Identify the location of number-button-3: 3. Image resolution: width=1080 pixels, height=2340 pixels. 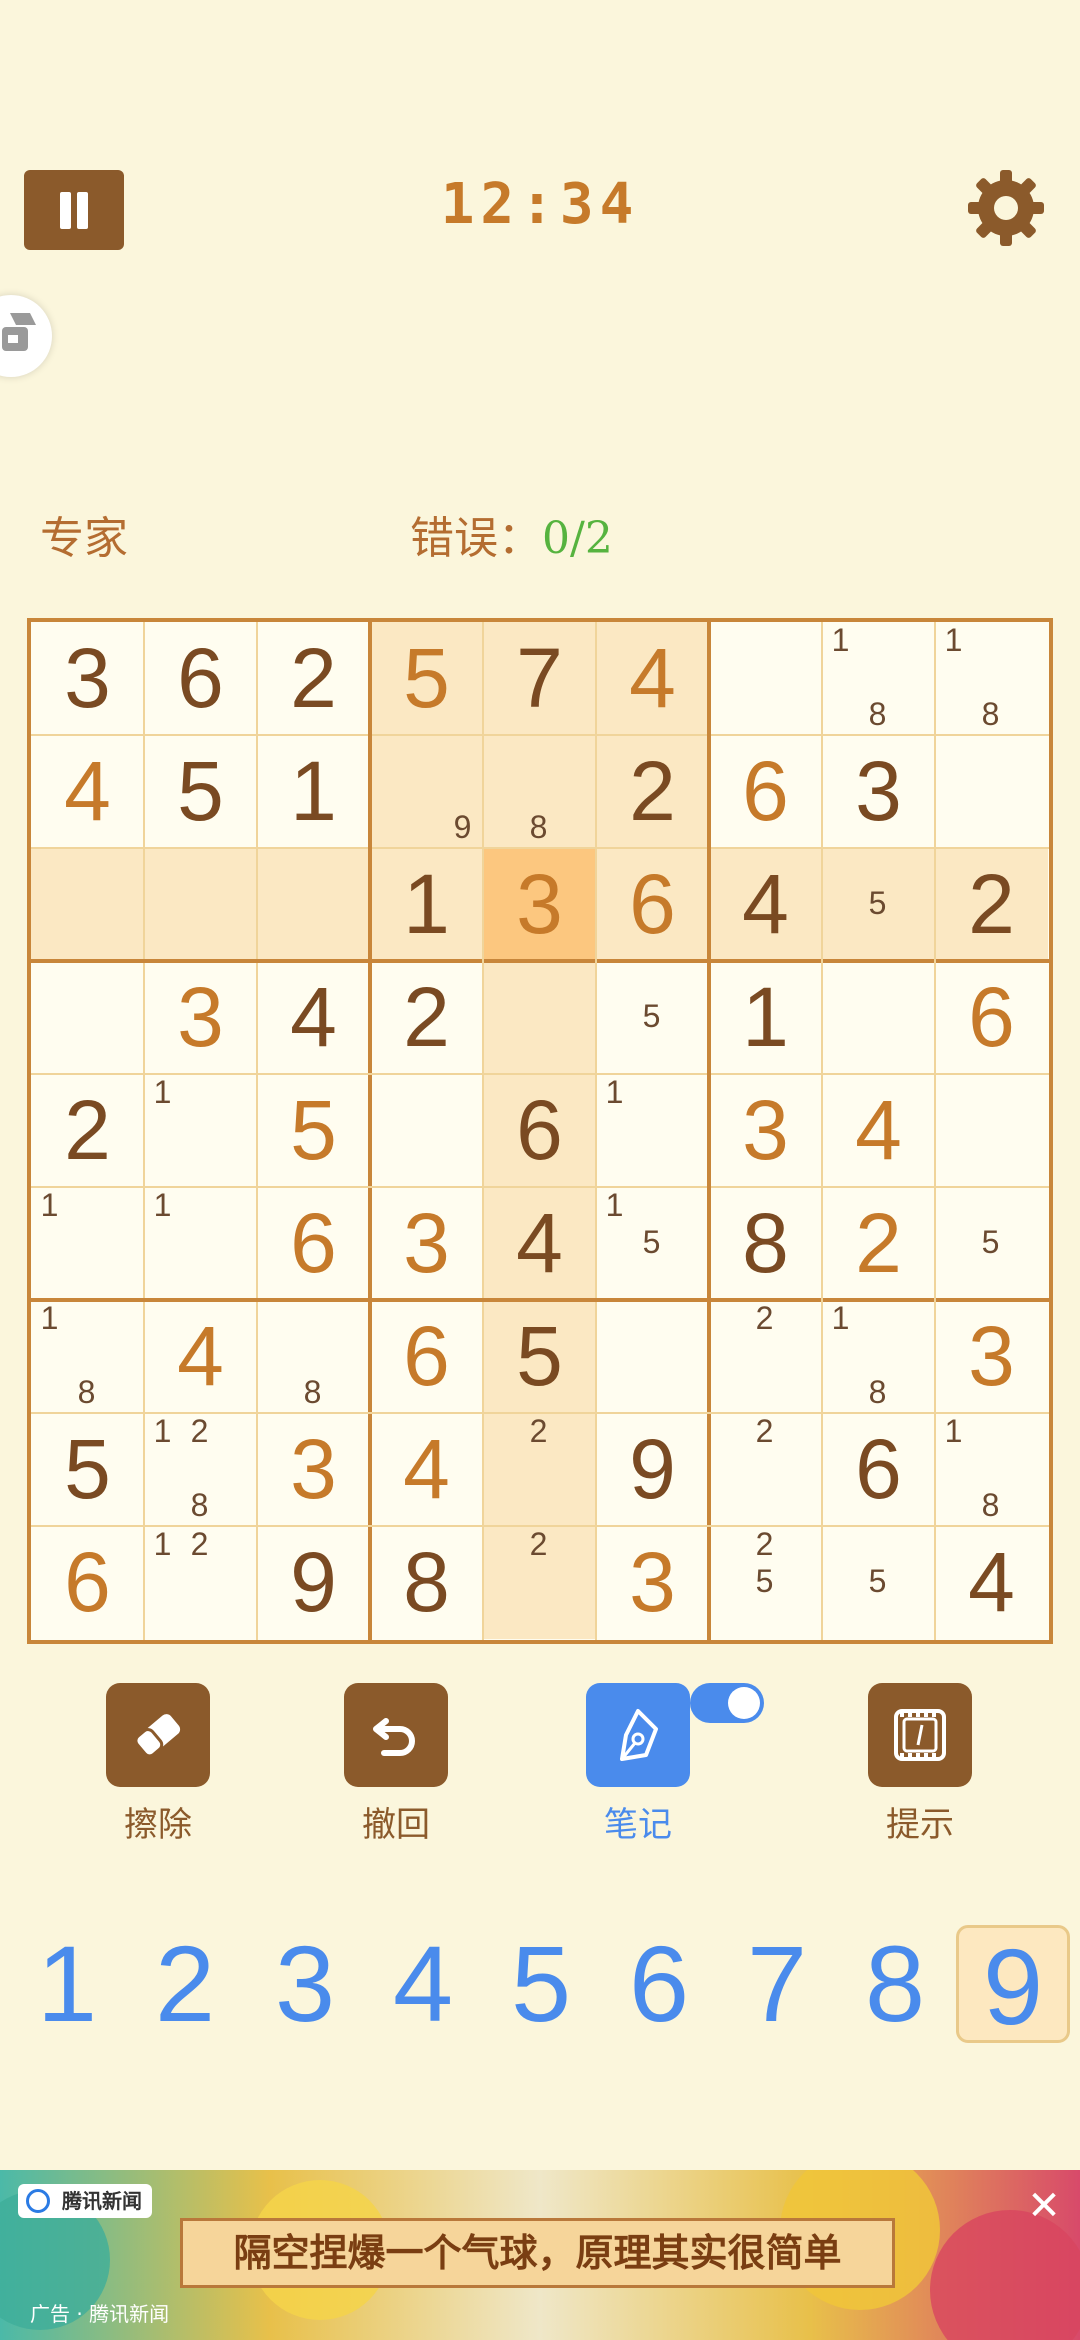
(305, 1984).